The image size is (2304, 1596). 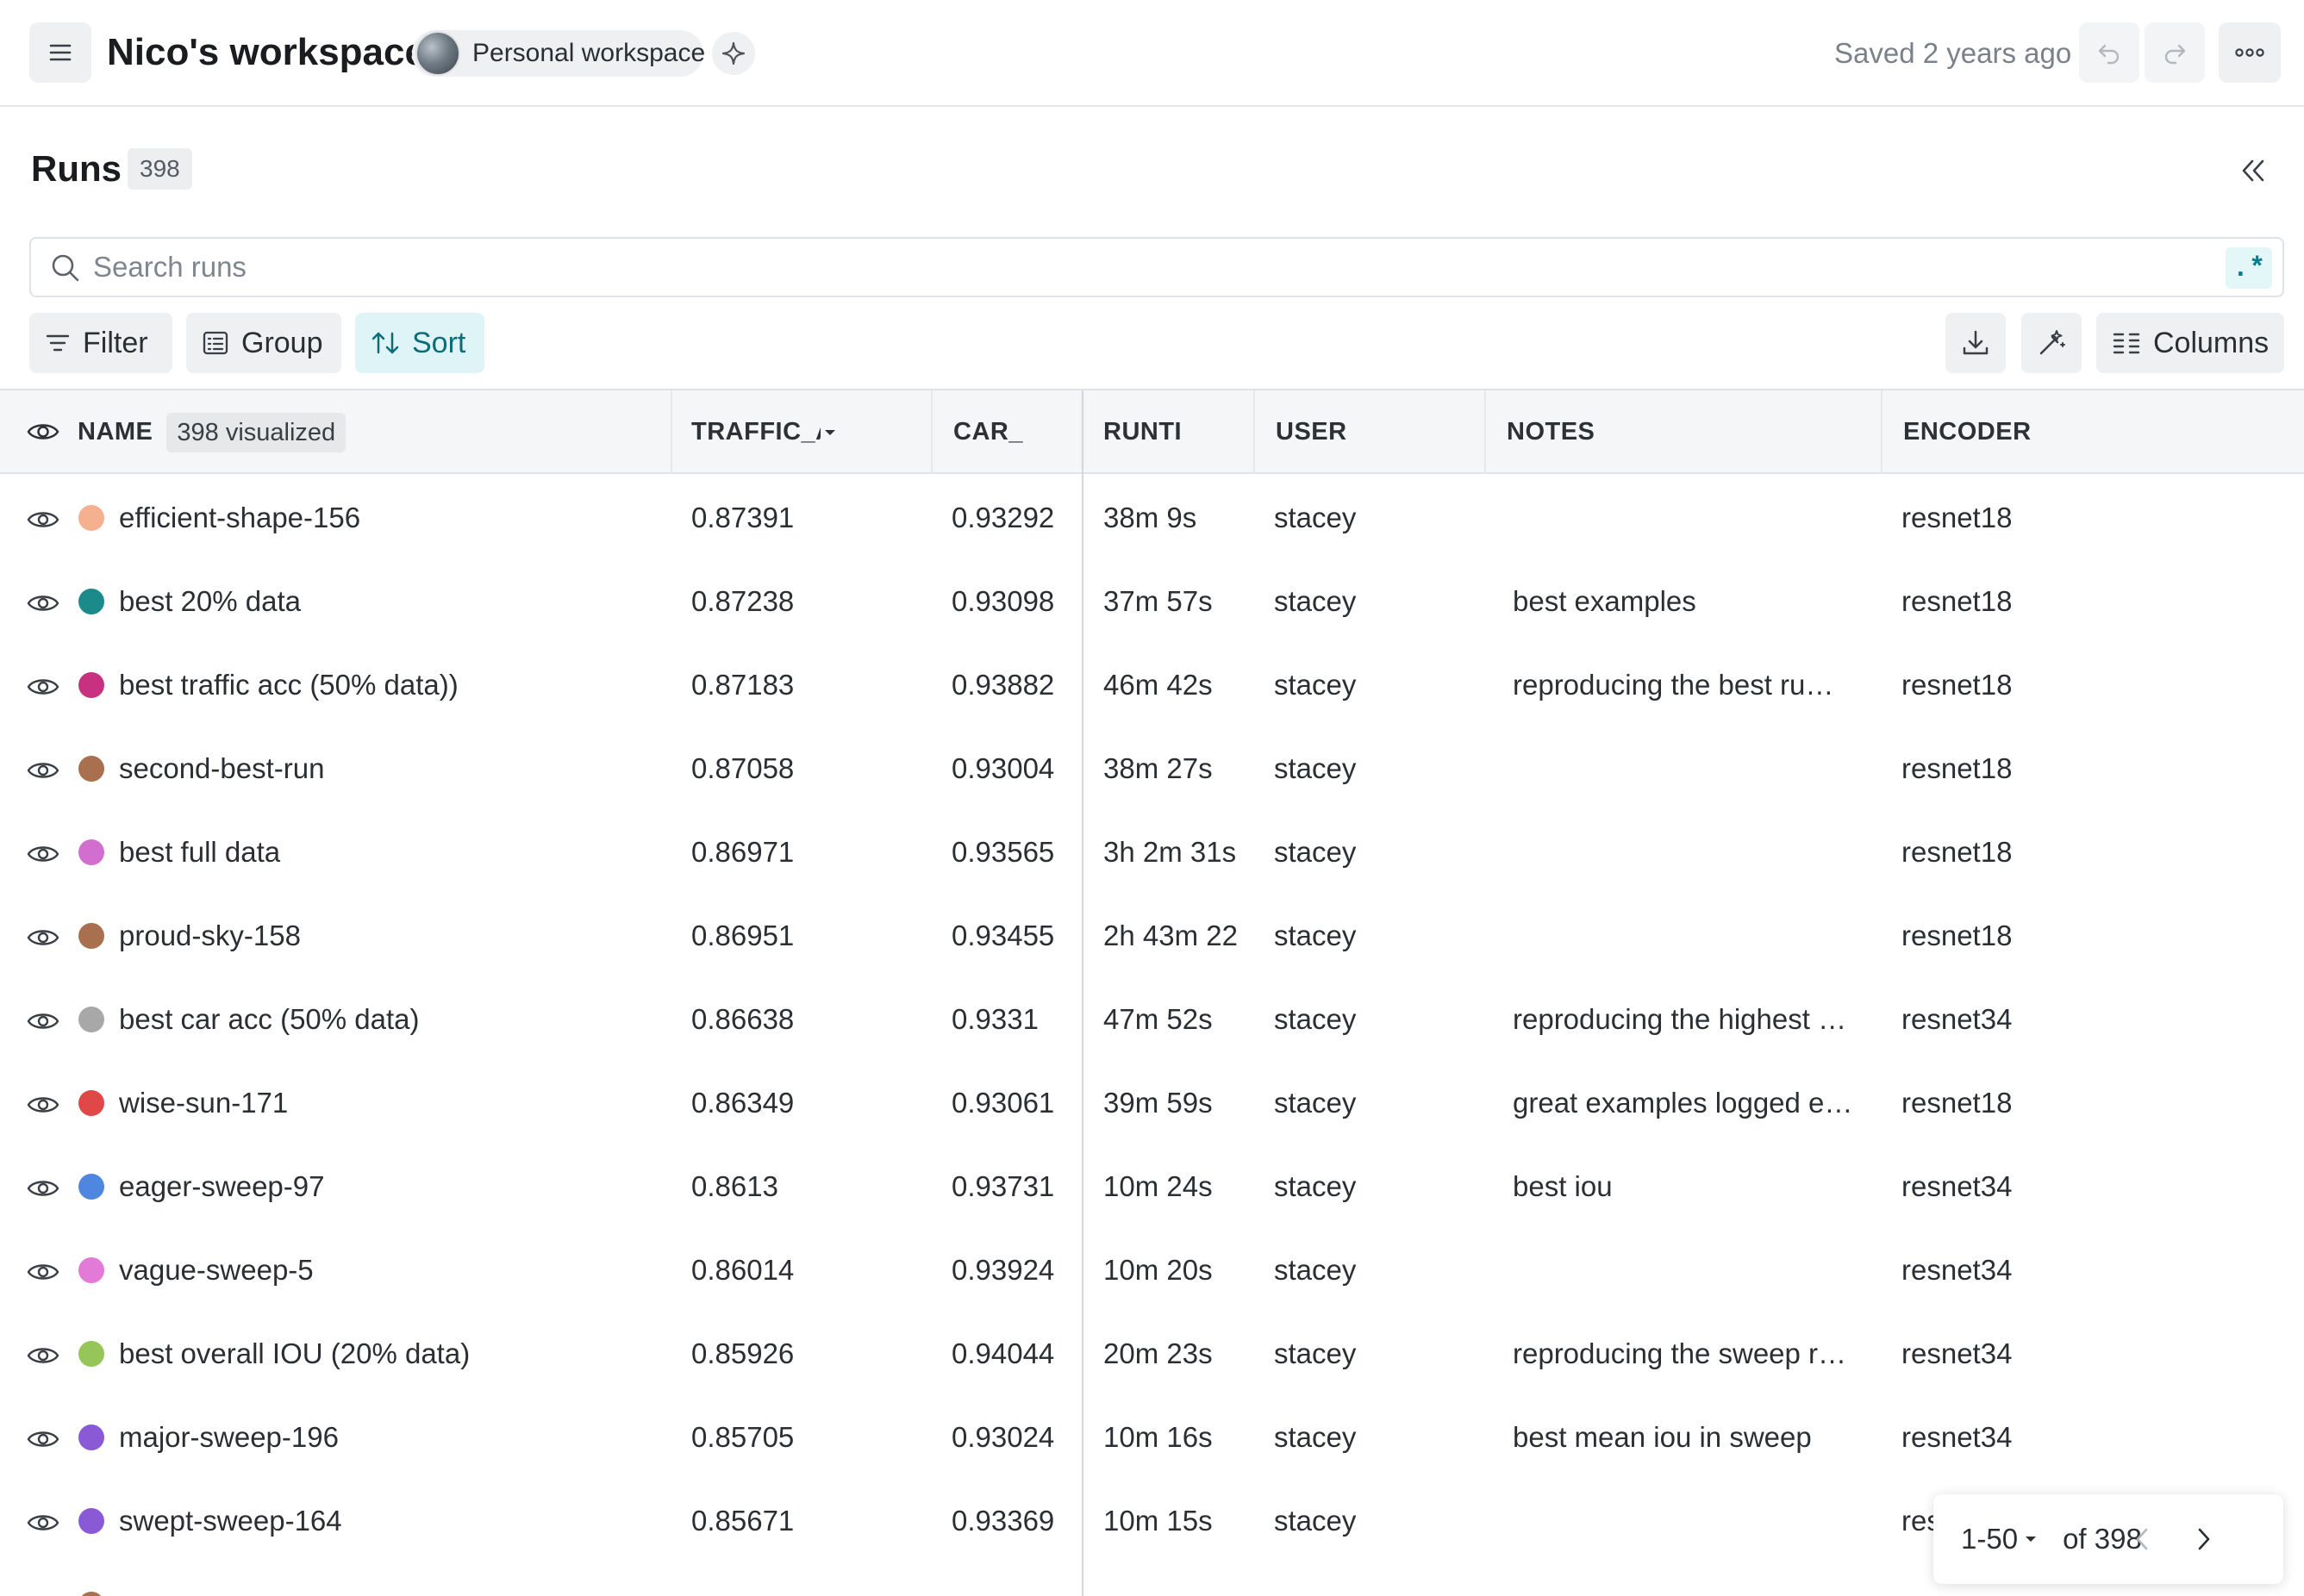 I want to click on run-name: efficient-shape-156, so click(x=386, y=517).